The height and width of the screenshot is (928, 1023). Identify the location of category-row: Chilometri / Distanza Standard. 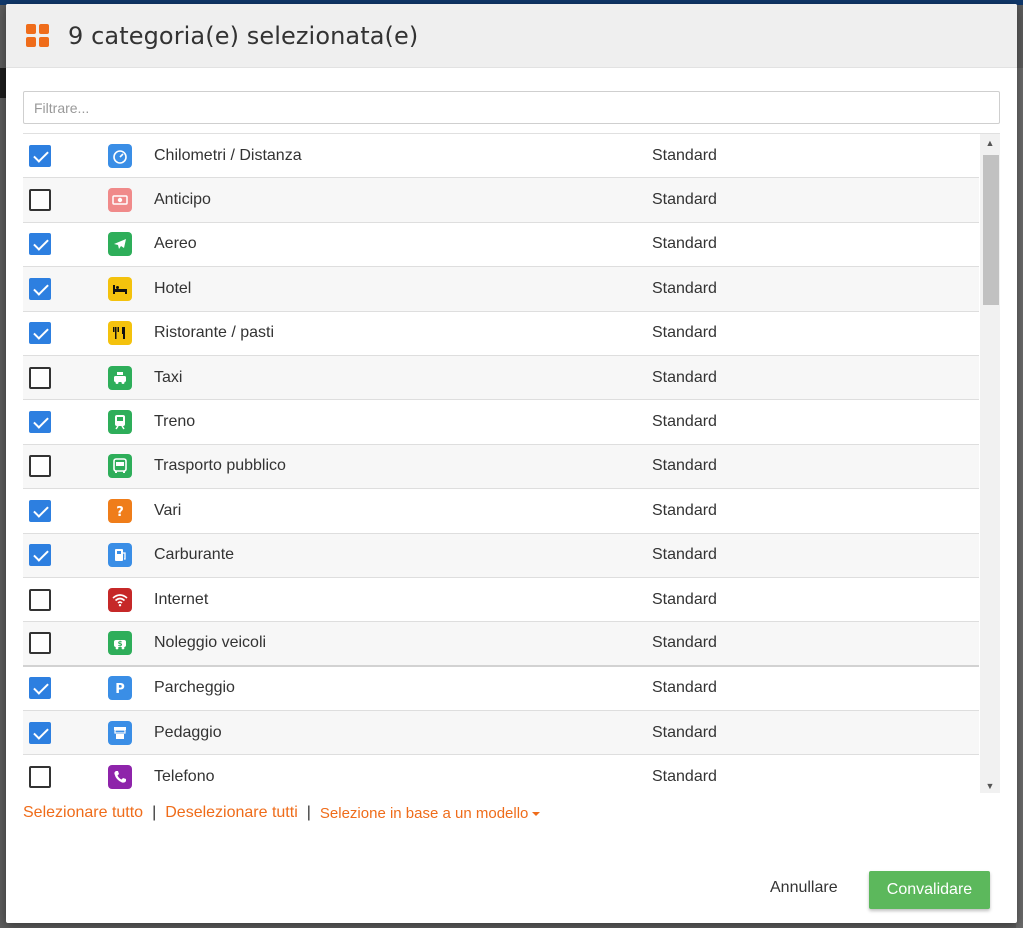
(501, 156).